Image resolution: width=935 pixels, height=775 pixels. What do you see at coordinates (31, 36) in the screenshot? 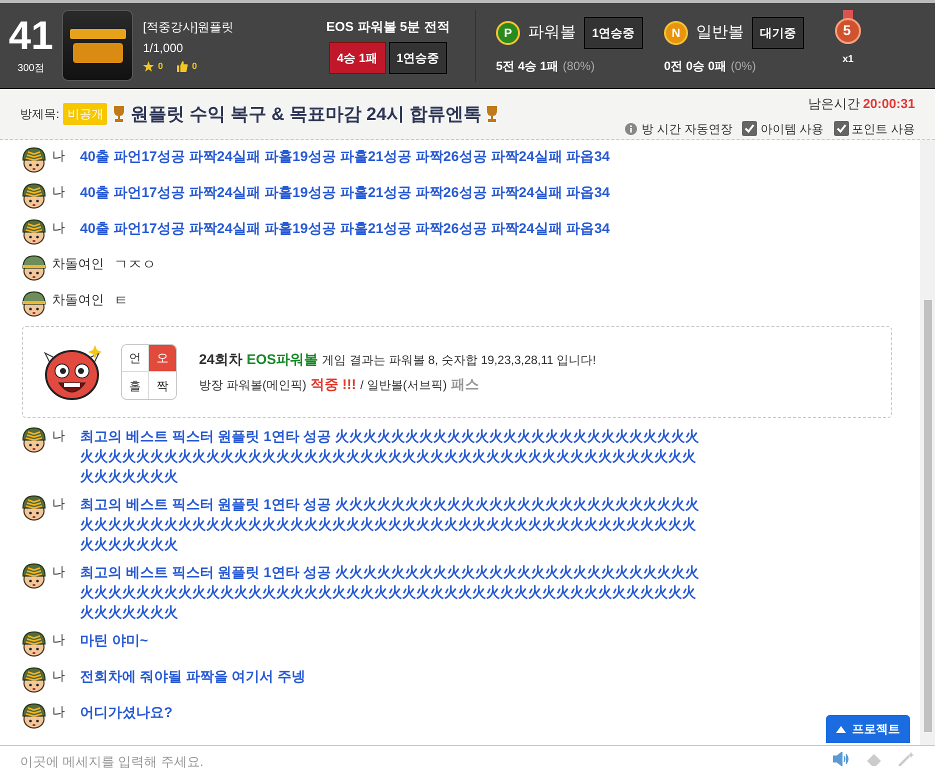
I see `rank-number: 41` at bounding box center [31, 36].